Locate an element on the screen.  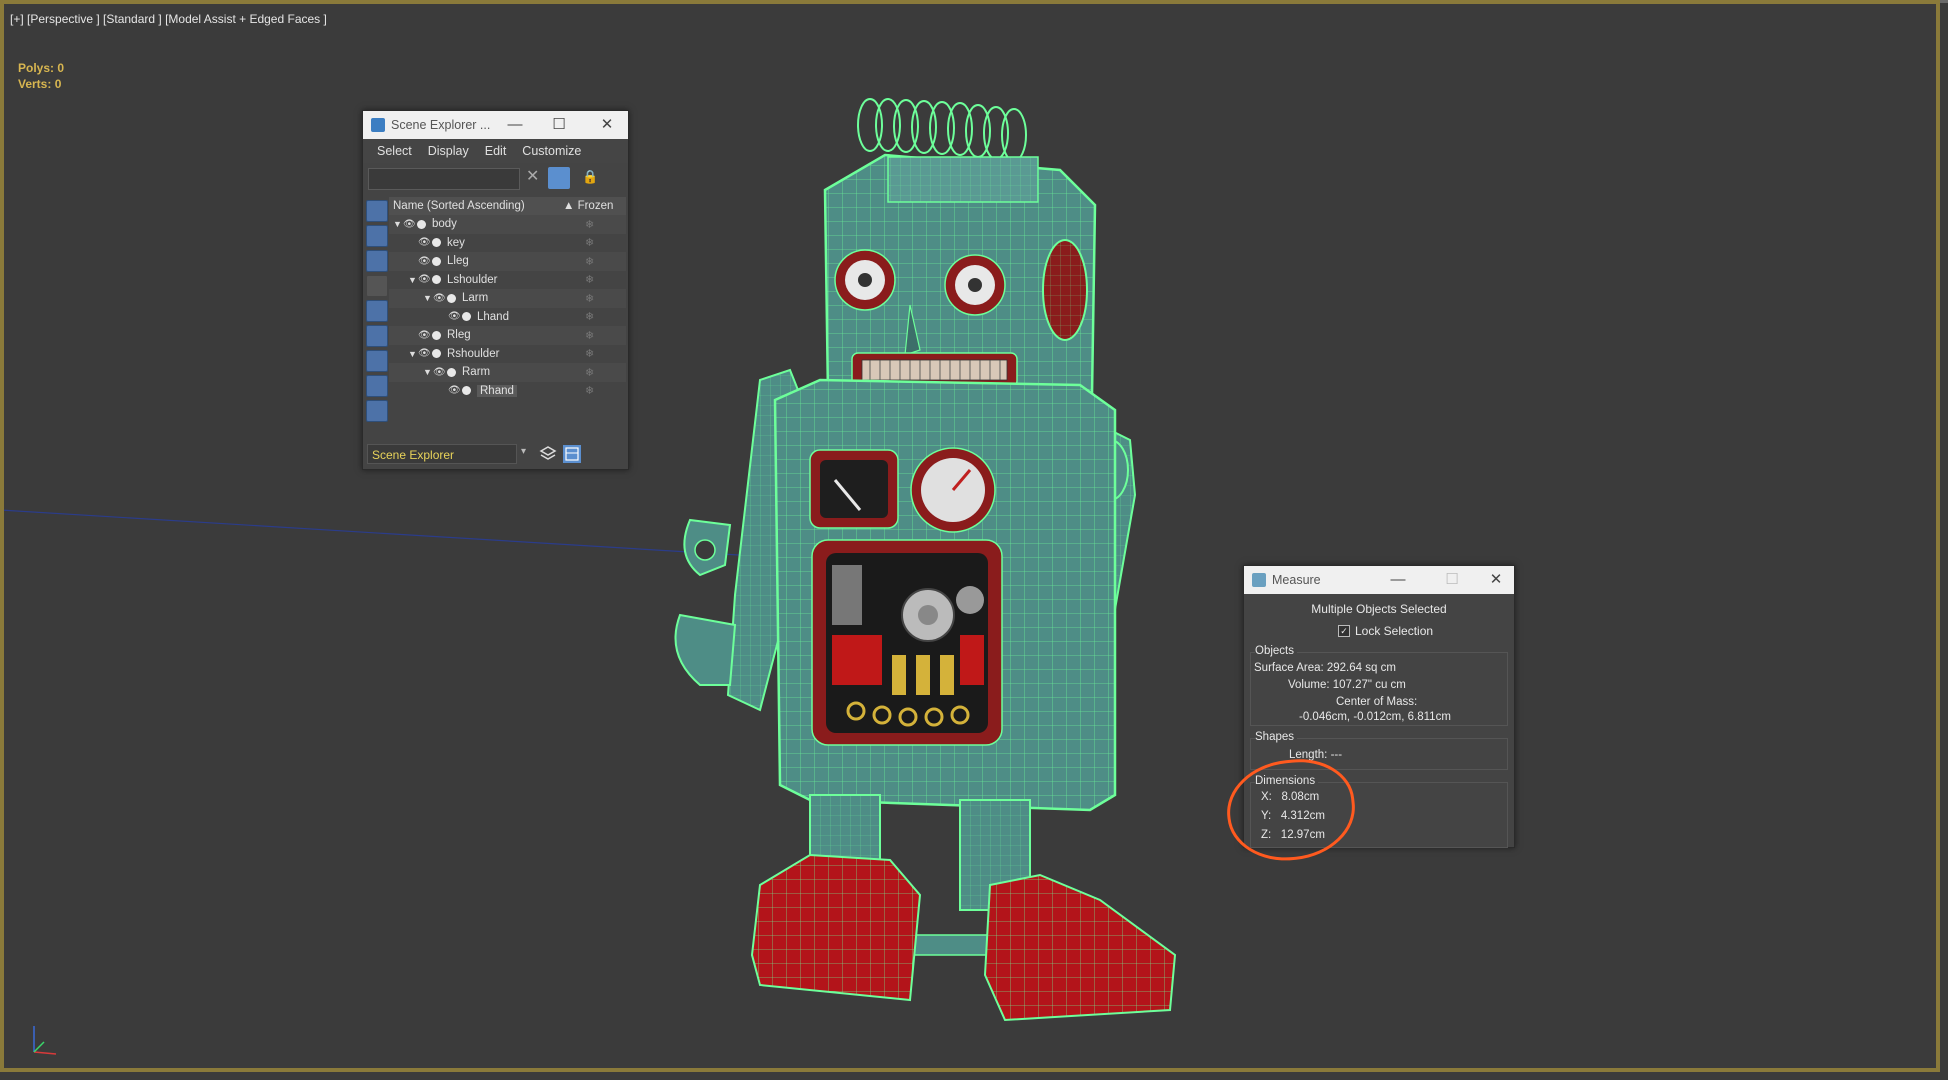
cameras-filter-icon is located at coordinates (377, 286).